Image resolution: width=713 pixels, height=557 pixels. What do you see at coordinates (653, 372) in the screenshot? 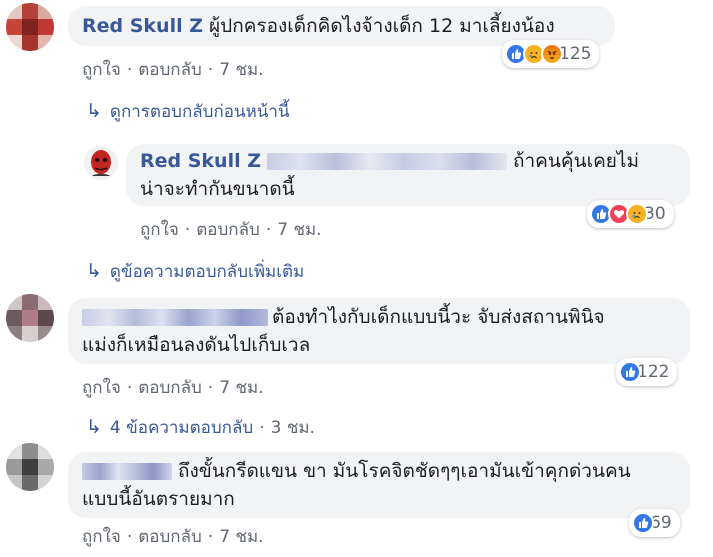
I see `reaction-count: 122` at bounding box center [653, 372].